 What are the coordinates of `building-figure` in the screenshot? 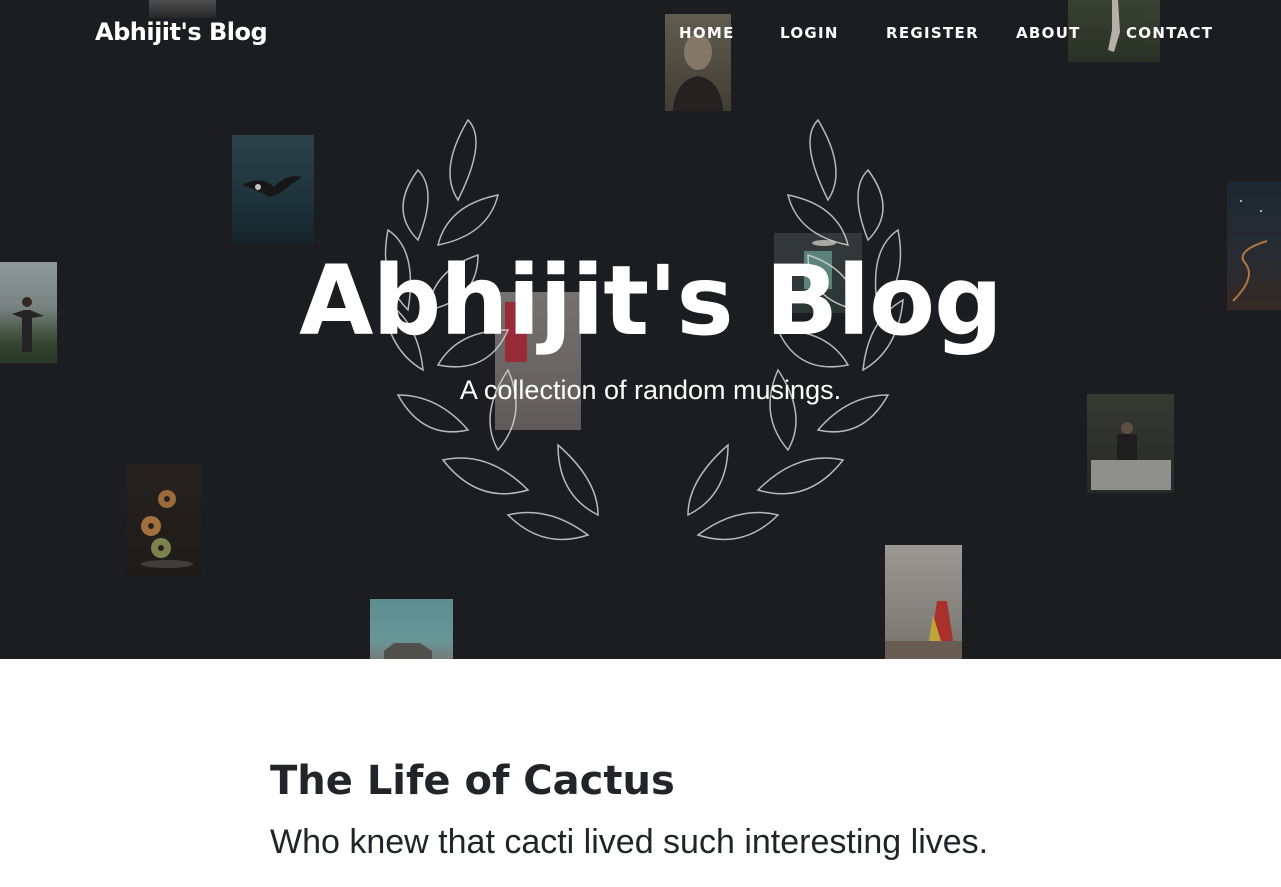 It's located at (408, 651).